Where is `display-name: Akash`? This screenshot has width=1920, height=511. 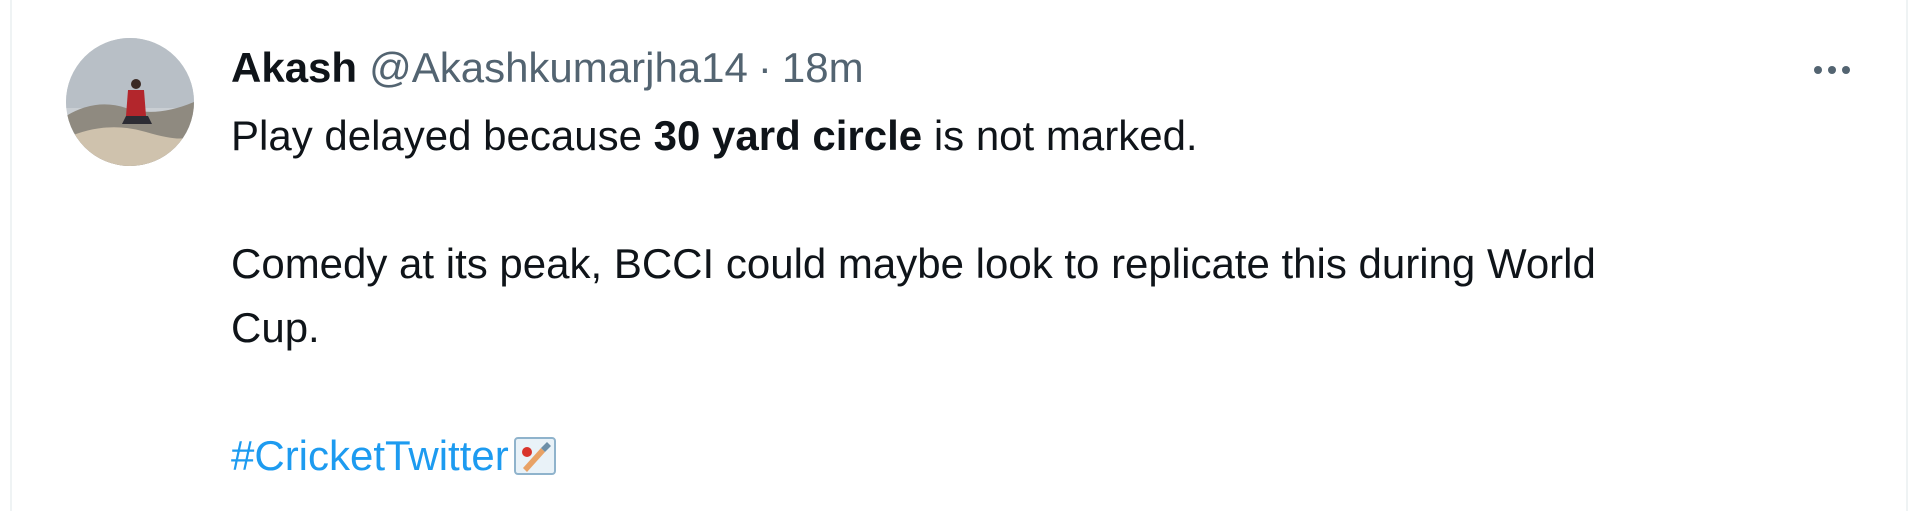 display-name: Akash is located at coordinates (294, 68).